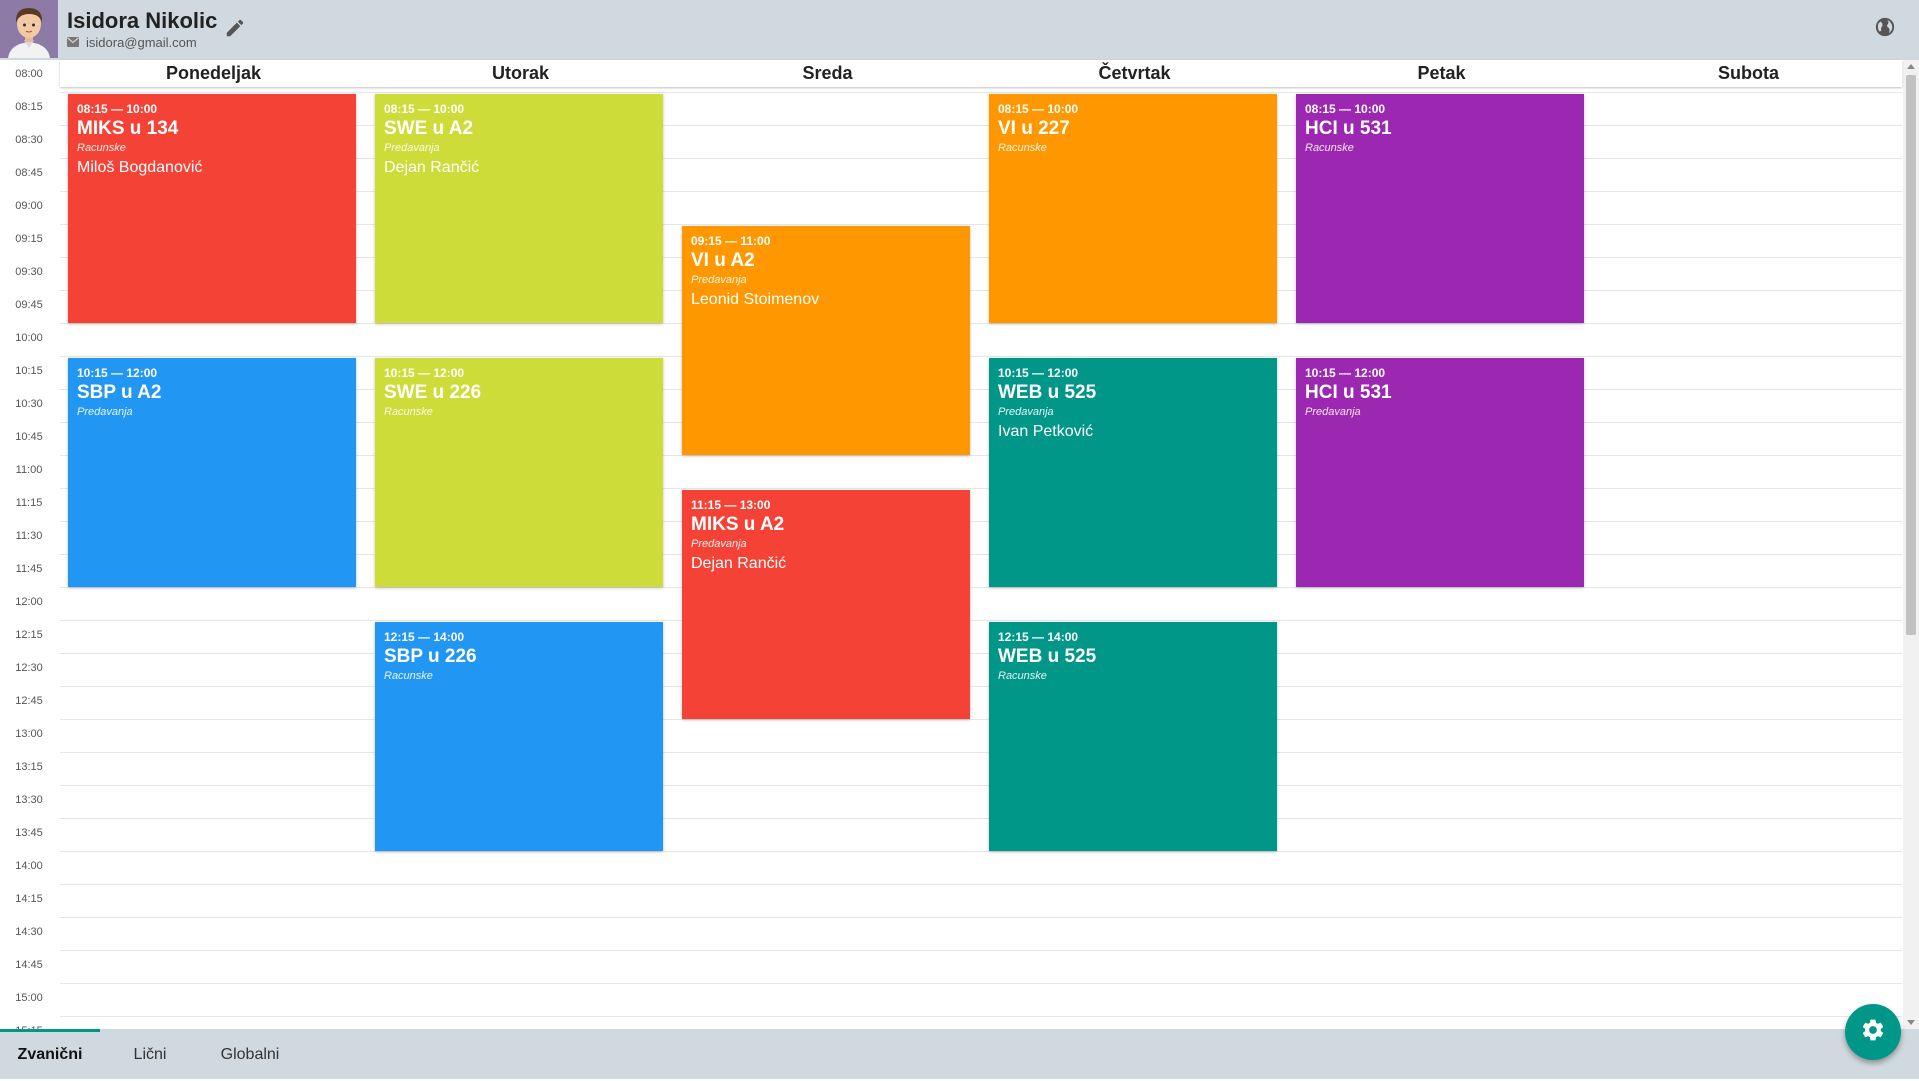 The image size is (1919, 1081). Describe the element at coordinates (1440, 208) in the screenshot. I see `event-card: 08:15 — 10:00 HCI u 531 Racunske` at that location.